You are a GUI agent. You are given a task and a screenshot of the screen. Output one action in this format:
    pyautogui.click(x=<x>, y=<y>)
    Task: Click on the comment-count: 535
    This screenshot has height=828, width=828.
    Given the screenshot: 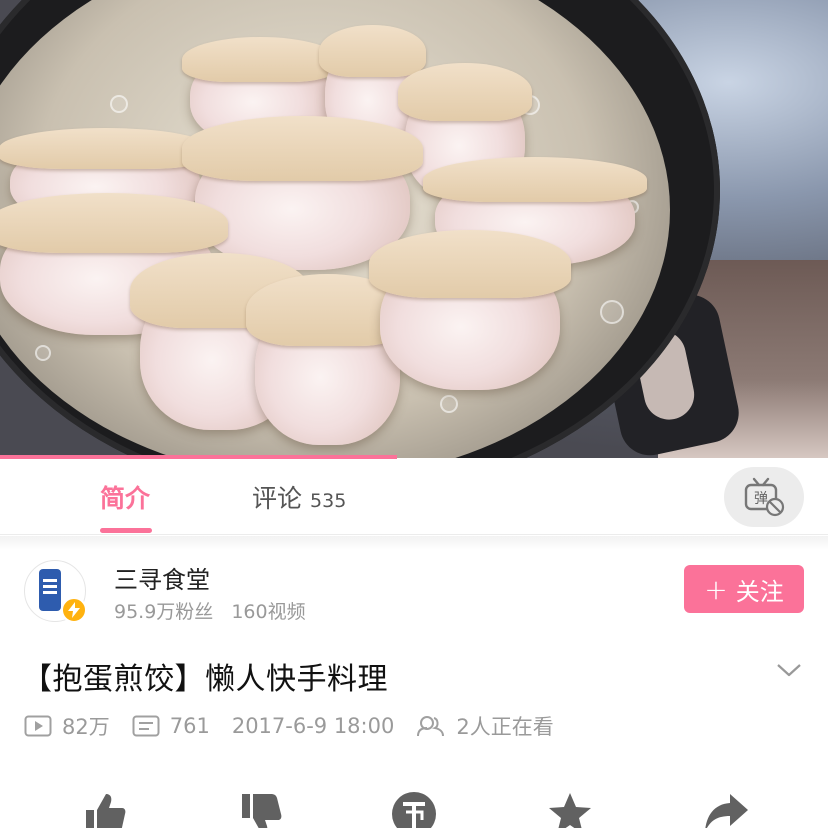 What is the action you would take?
    pyautogui.click(x=328, y=501)
    